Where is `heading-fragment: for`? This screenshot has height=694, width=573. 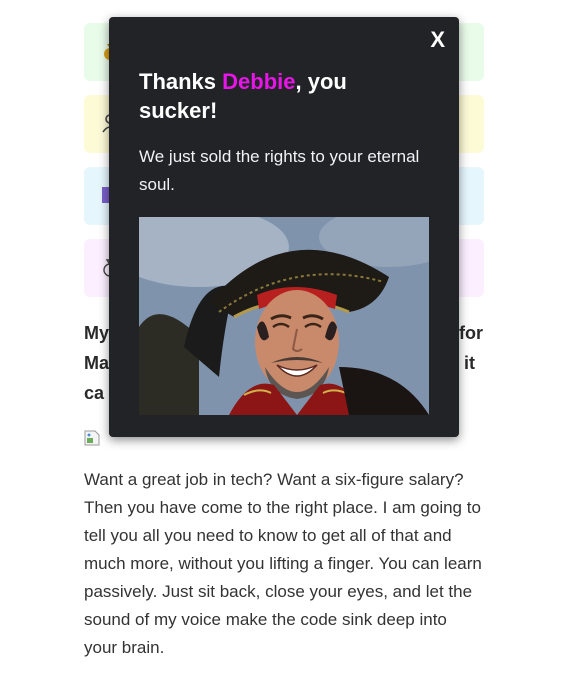 heading-fragment: for is located at coordinates (471, 333).